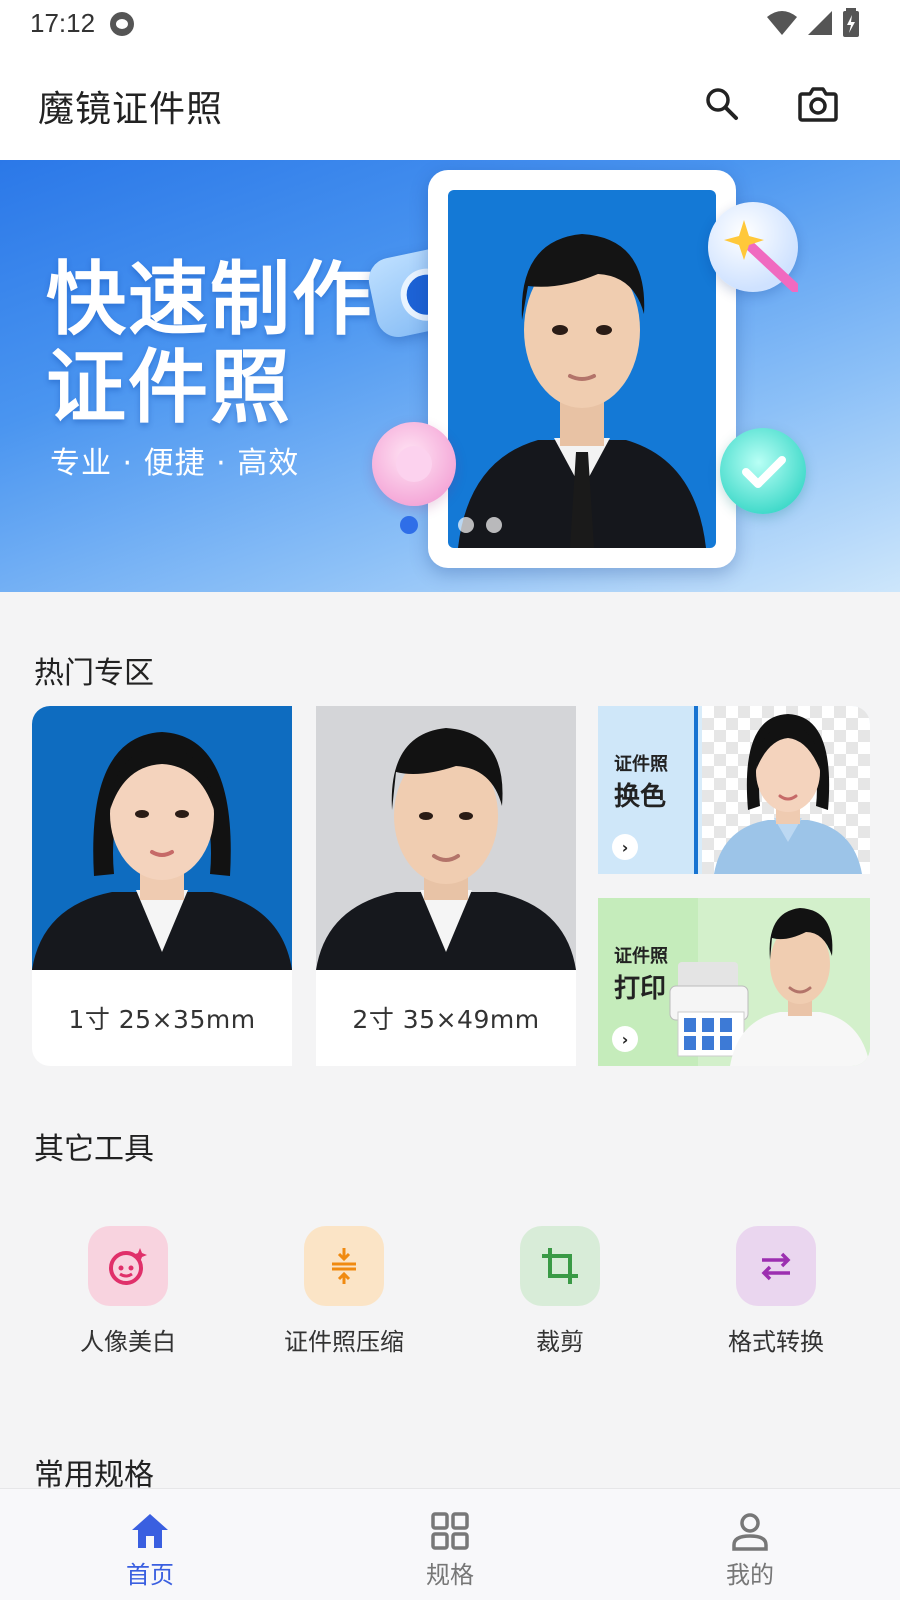 This screenshot has width=900, height=1600. Describe the element at coordinates (750, 1531) in the screenshot. I see `person-icon` at that location.